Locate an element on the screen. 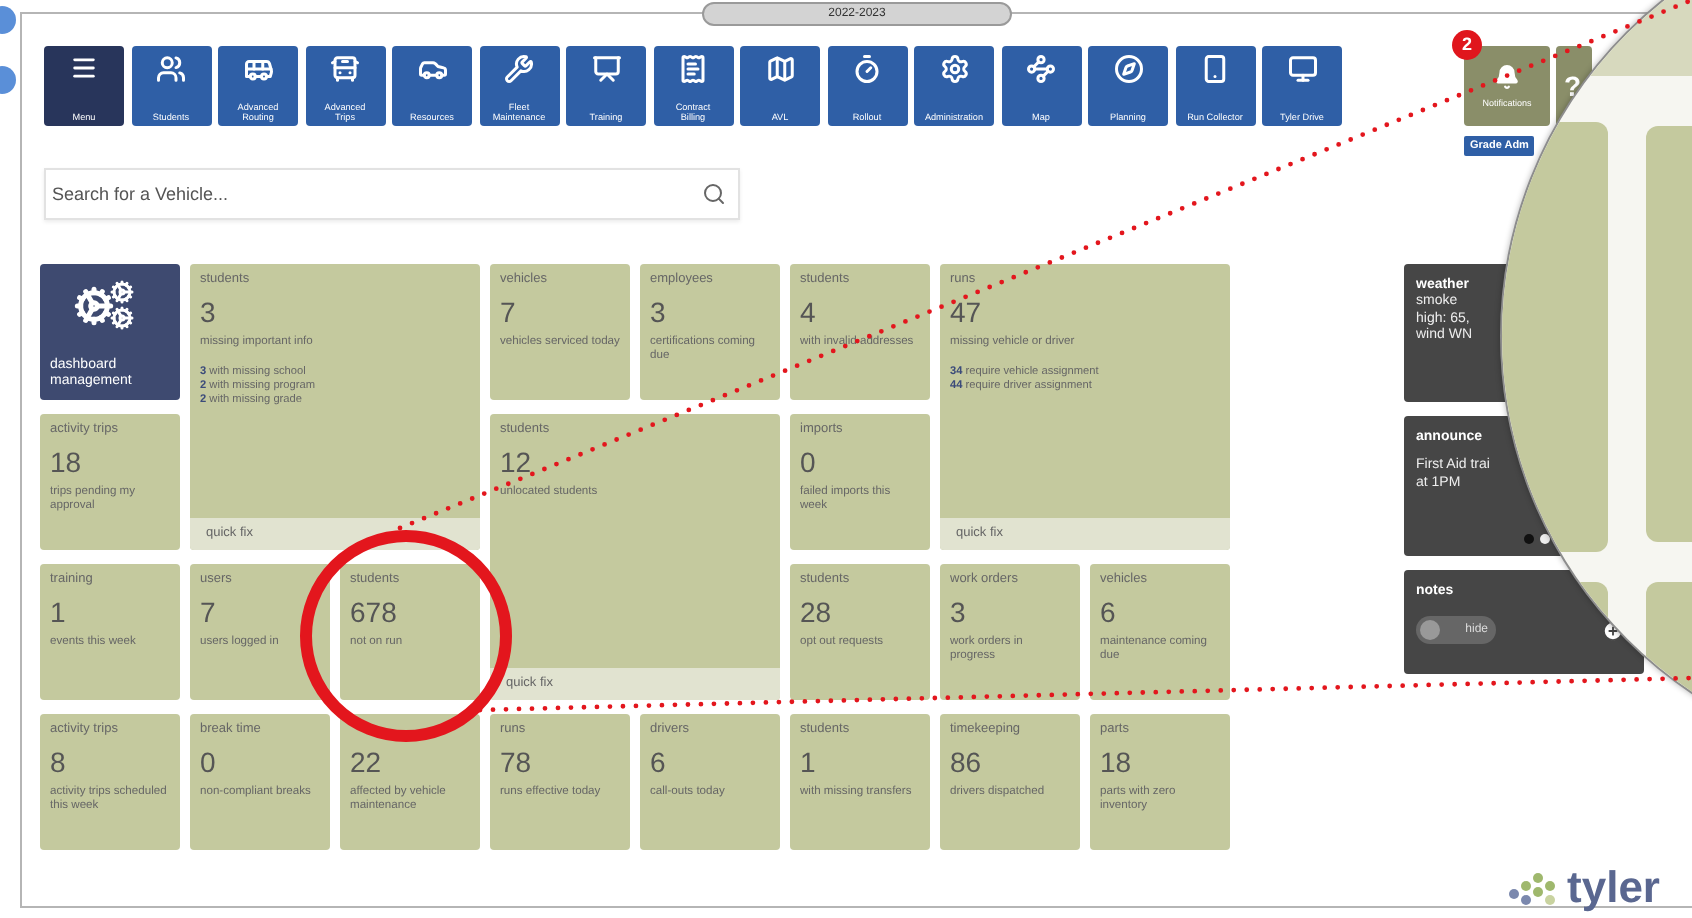 The width and height of the screenshot is (1692, 918). tile-value: 8 is located at coordinates (58, 762).